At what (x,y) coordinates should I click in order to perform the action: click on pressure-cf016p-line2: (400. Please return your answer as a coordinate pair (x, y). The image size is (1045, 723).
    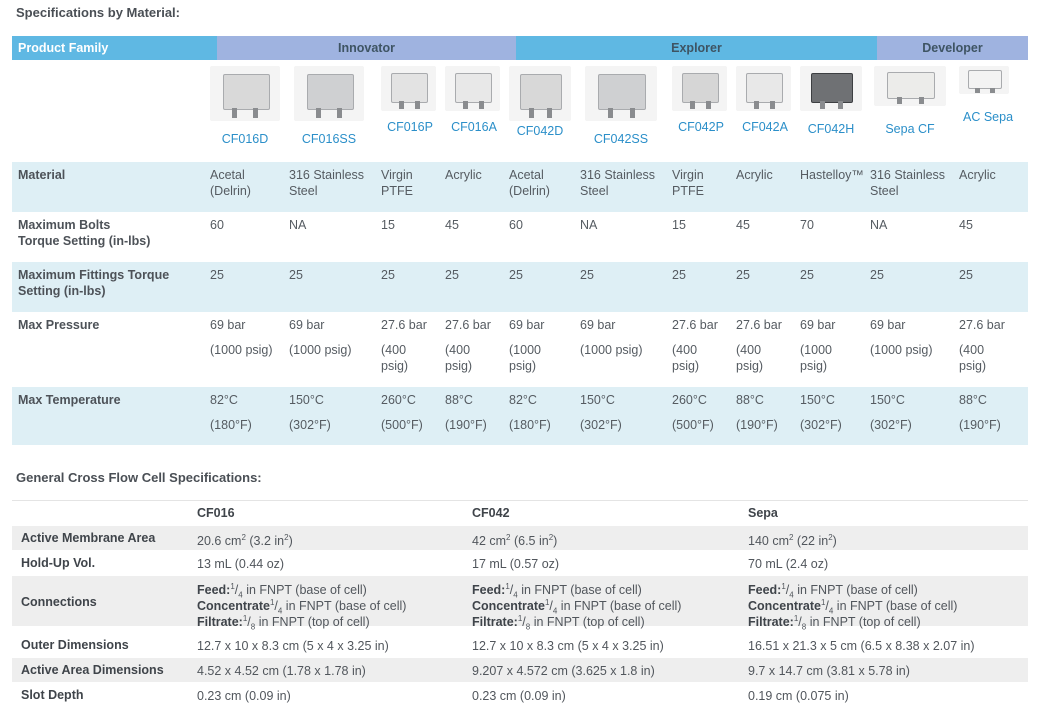
    Looking at the image, I should click on (394, 350).